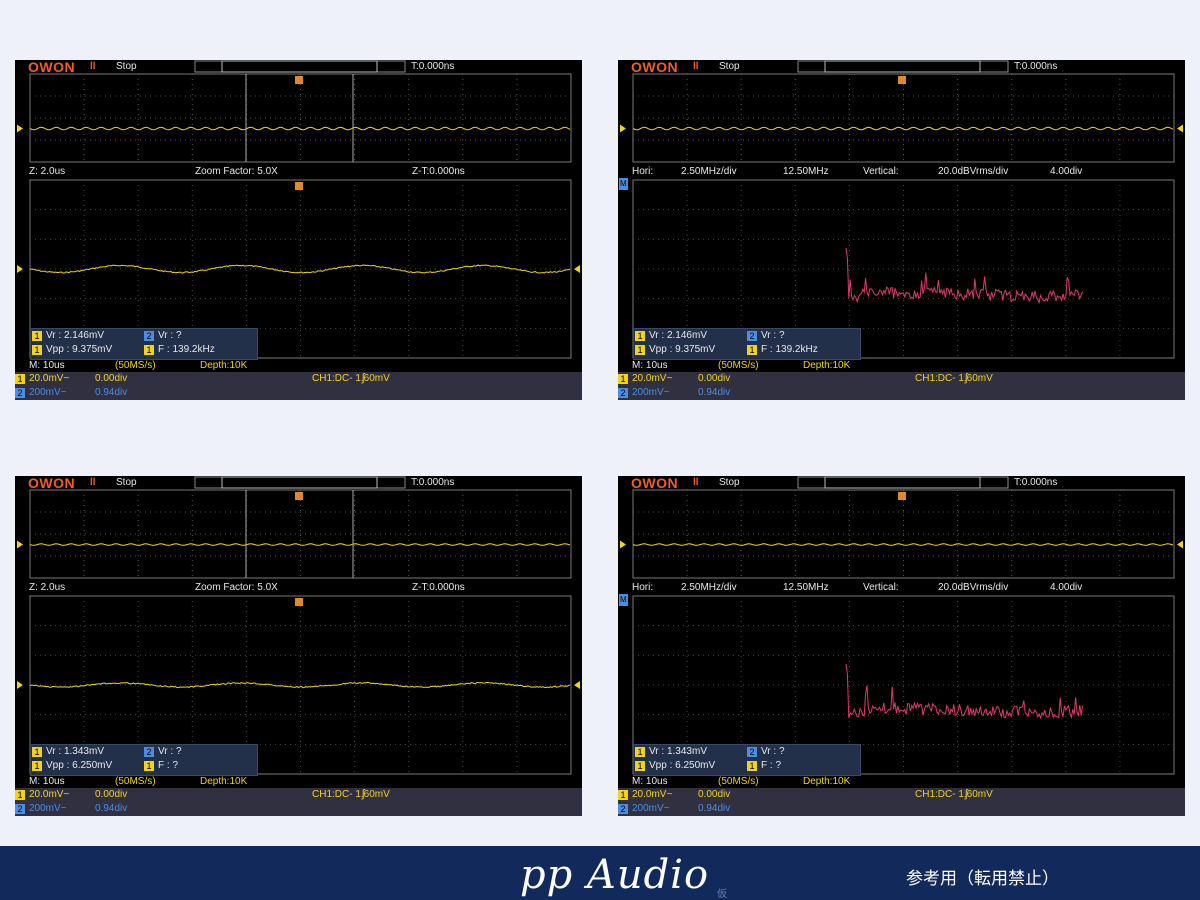 This screenshot has width=1200, height=900. I want to click on trigger-time: T:0.000ns, so click(433, 66).